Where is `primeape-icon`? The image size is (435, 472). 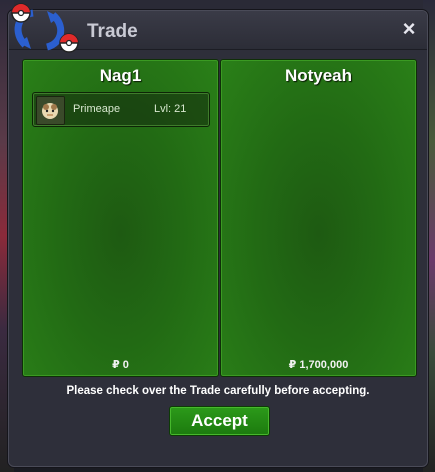
primeape-icon is located at coordinates (50, 110).